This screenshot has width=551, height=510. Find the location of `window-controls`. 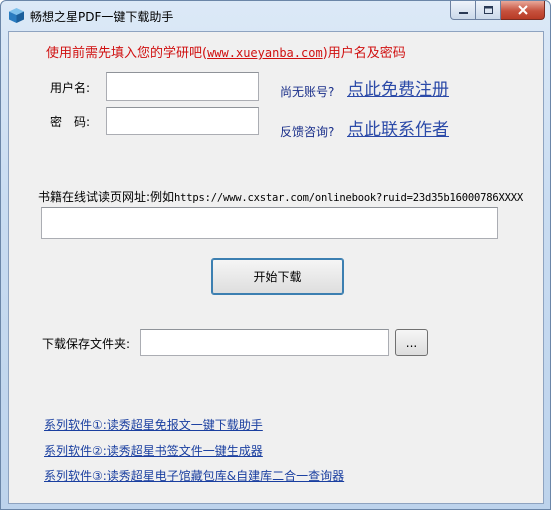

window-controls is located at coordinates (497, 10).